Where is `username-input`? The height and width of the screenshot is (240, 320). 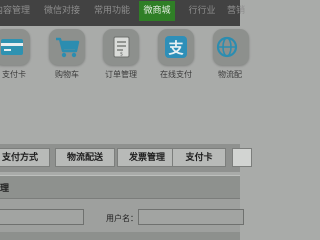
username-input is located at coordinates (191, 217).